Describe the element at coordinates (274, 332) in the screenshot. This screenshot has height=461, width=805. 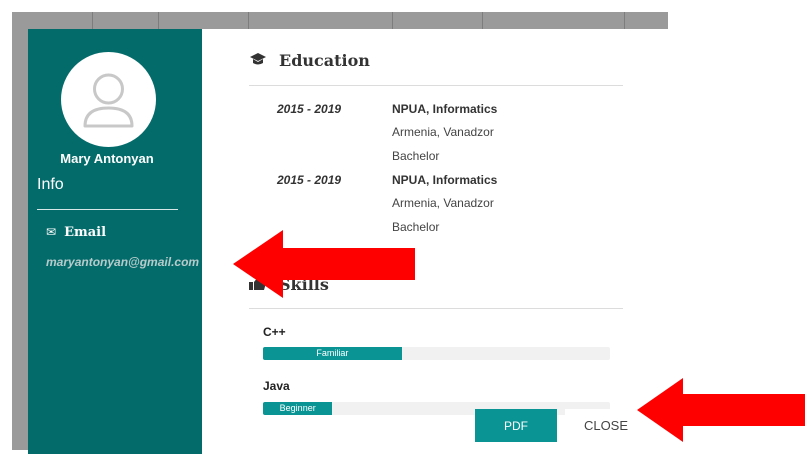
I see `skill-name: C++` at that location.